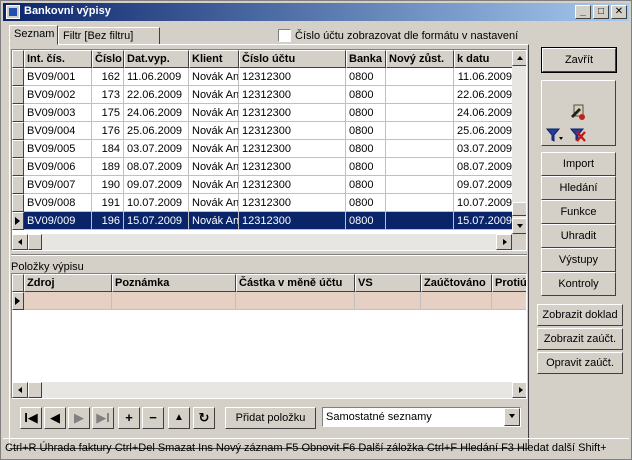  Describe the element at coordinates (270, 418) in the screenshot. I see `add-item-button: Přidat položku` at that location.